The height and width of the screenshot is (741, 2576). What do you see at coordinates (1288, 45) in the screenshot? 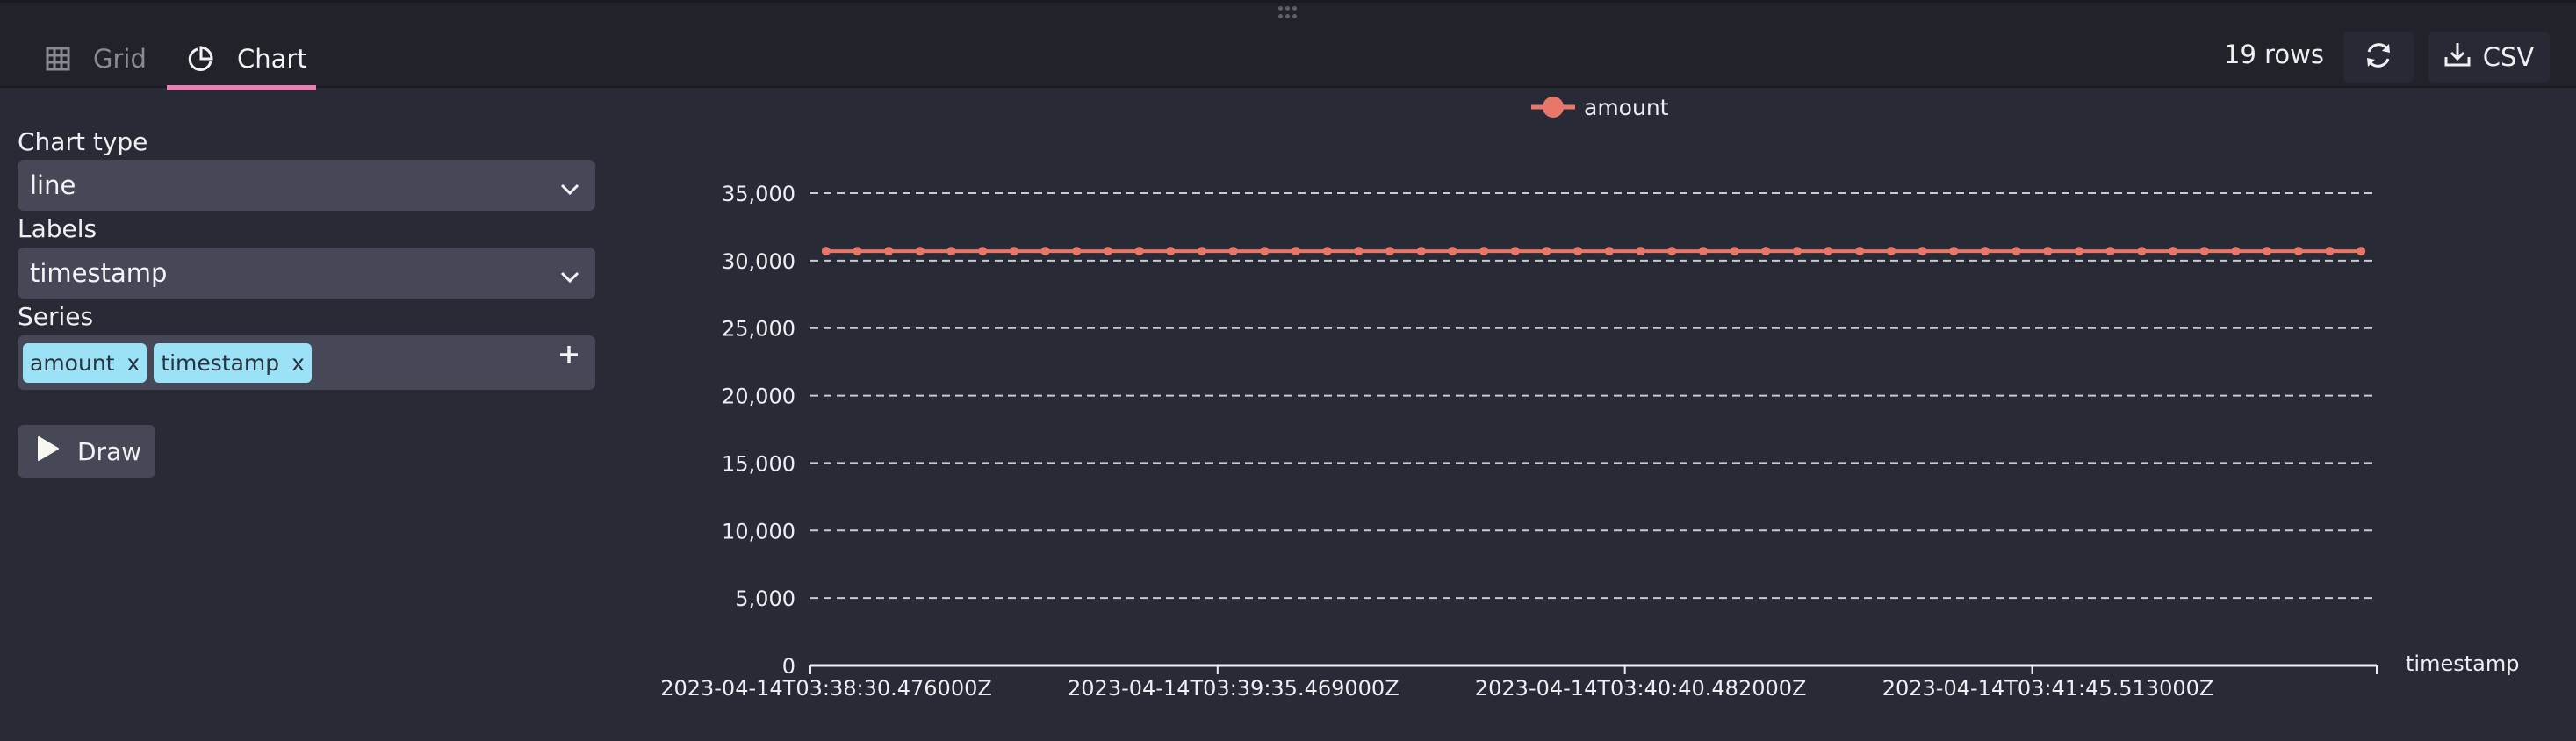
I see `top-bar: Grid Chart 19 rows CSV` at bounding box center [1288, 45].